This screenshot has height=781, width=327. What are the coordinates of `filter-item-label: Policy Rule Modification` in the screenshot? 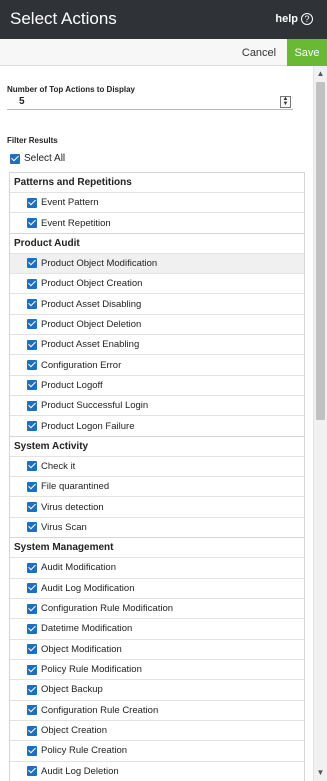 It's located at (91, 670).